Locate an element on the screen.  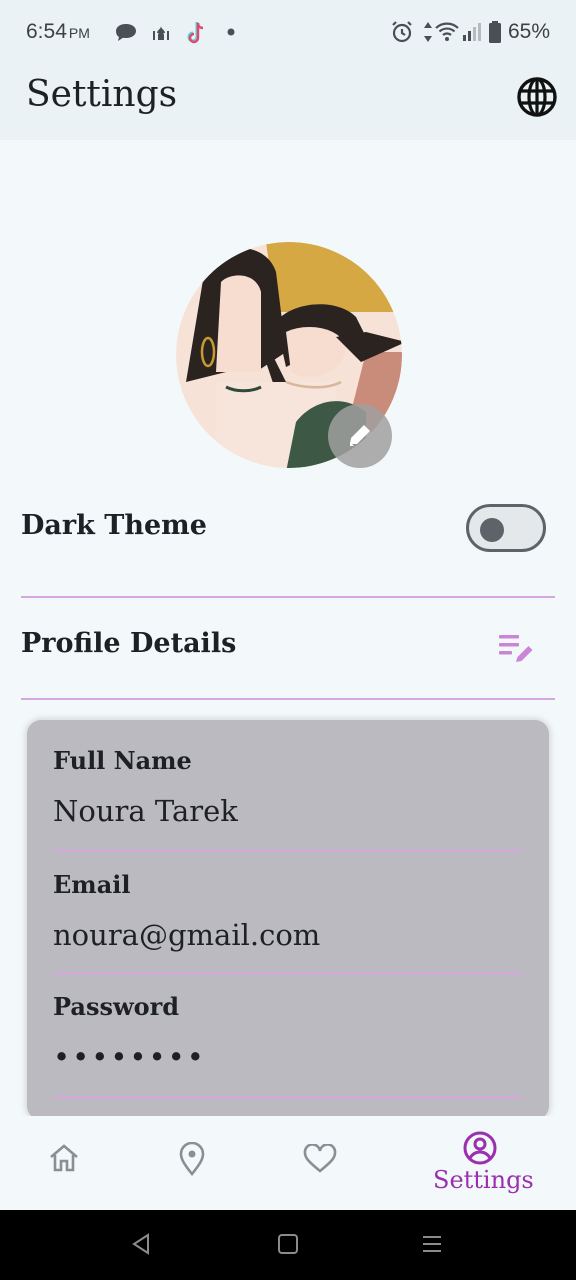
password-label: Password is located at coordinates (116, 1006).